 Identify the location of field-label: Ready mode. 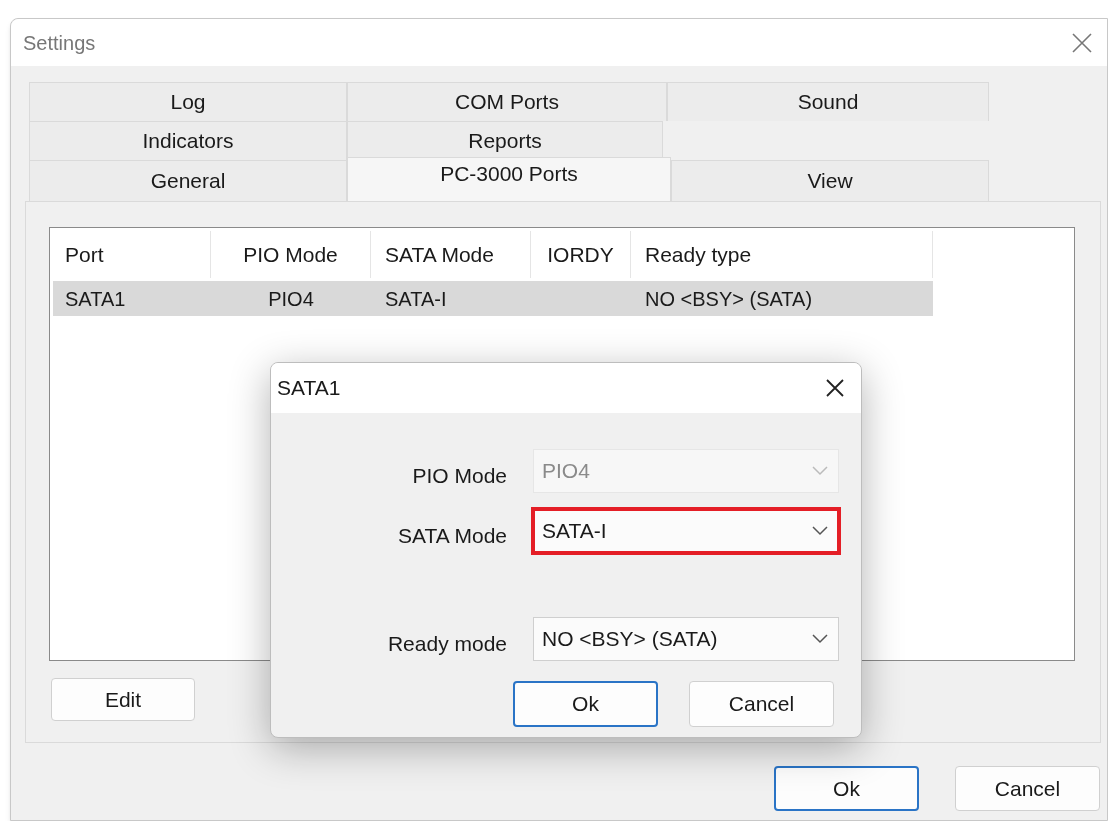
(446, 644).